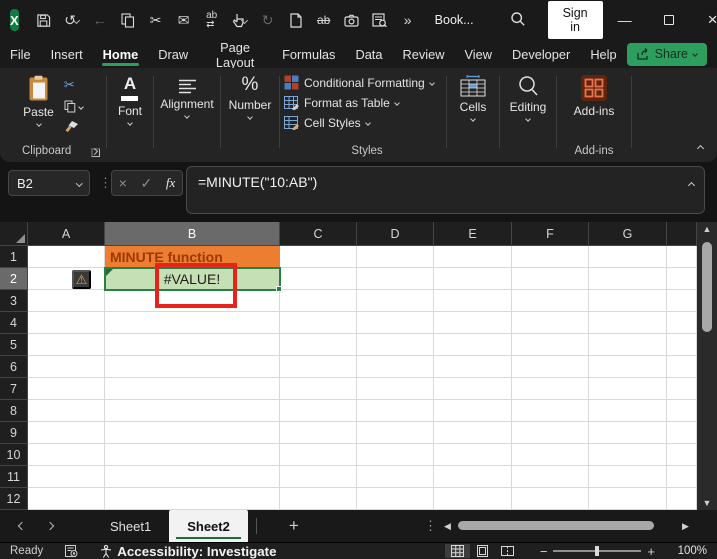  Describe the element at coordinates (318, 279) in the screenshot. I see `cell-C2` at that location.